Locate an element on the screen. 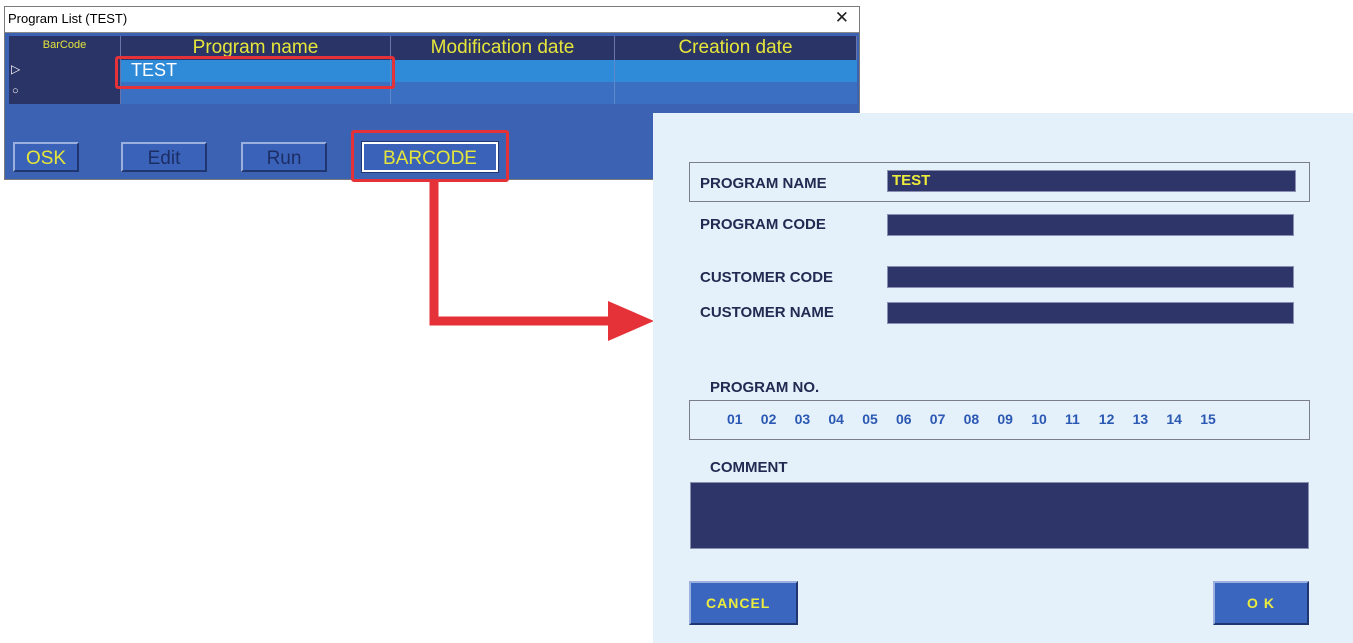 This screenshot has width=1353, height=643. program-name-value: TEST is located at coordinates (911, 180).